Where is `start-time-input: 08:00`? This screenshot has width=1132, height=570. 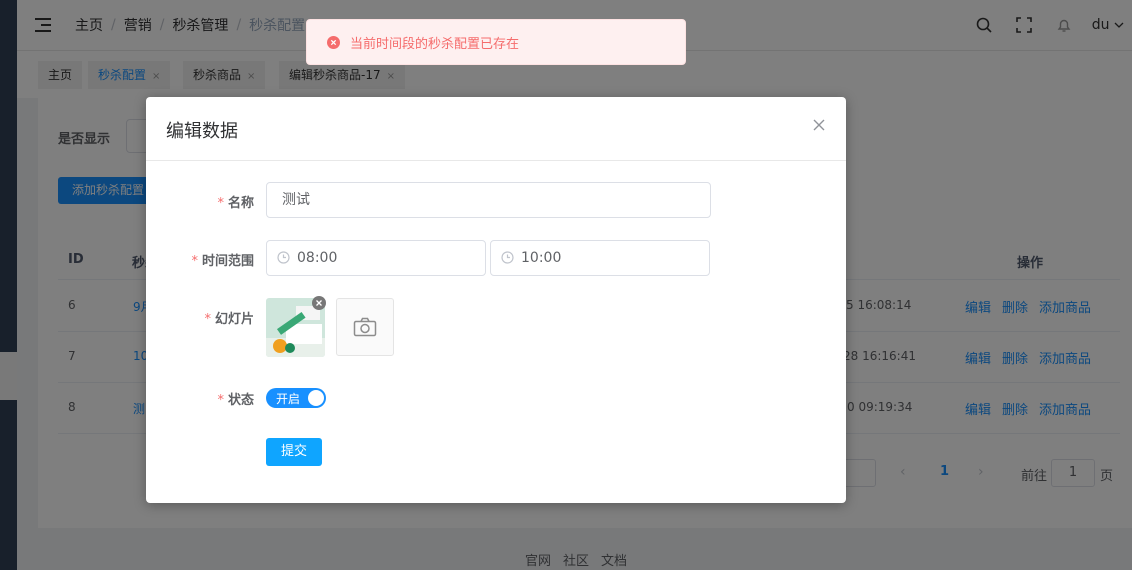
start-time-input: 08:00 is located at coordinates (376, 258).